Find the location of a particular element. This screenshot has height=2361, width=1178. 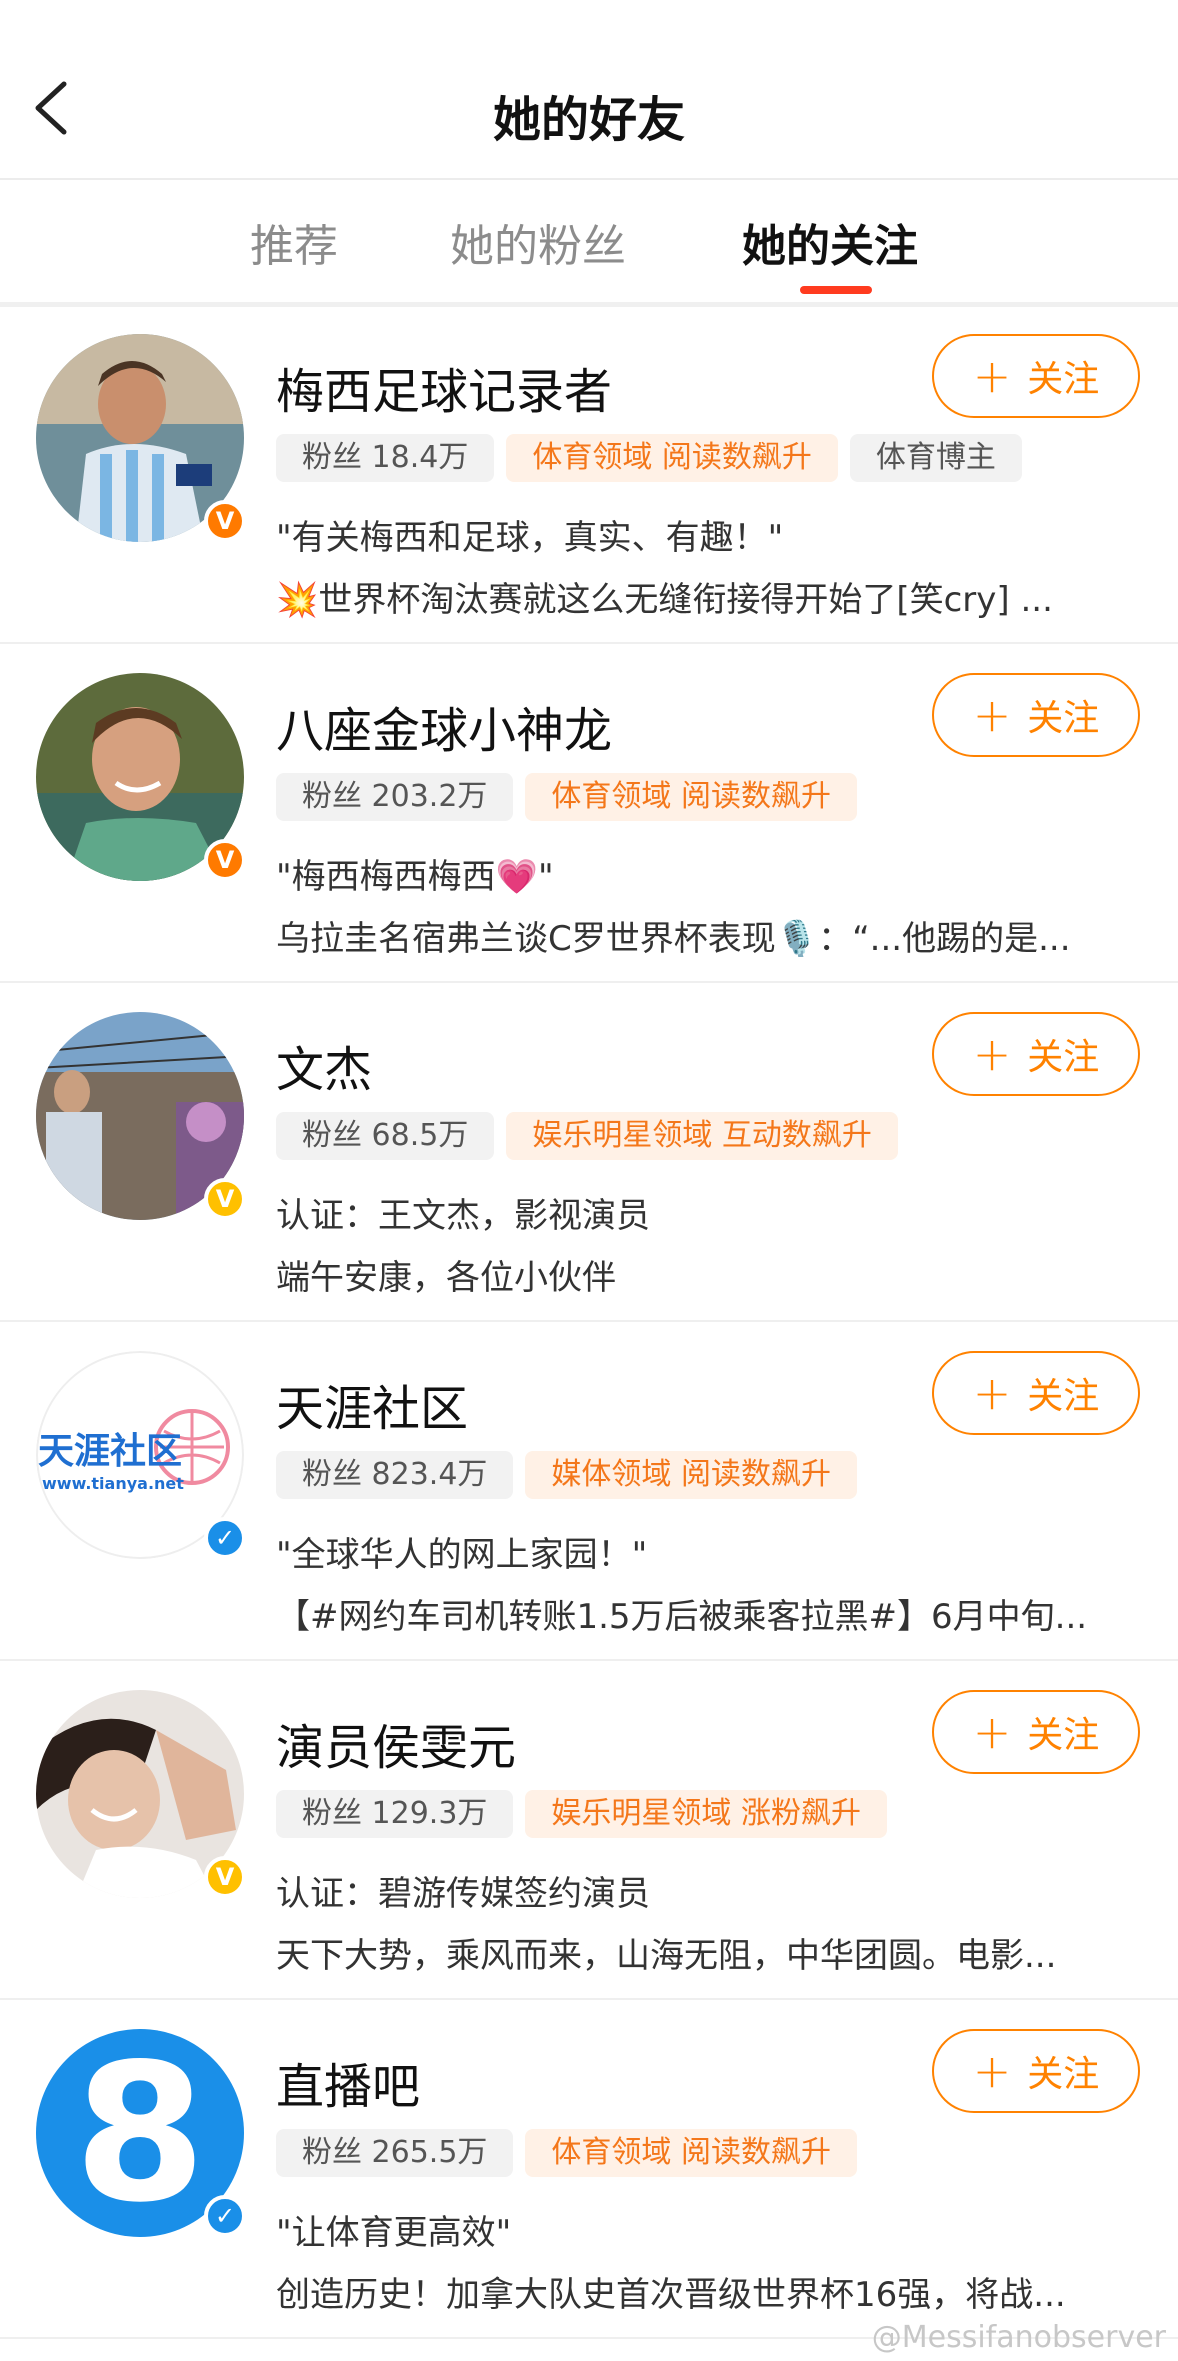

watermark: @Messifanobserver is located at coordinates (1018, 2337).